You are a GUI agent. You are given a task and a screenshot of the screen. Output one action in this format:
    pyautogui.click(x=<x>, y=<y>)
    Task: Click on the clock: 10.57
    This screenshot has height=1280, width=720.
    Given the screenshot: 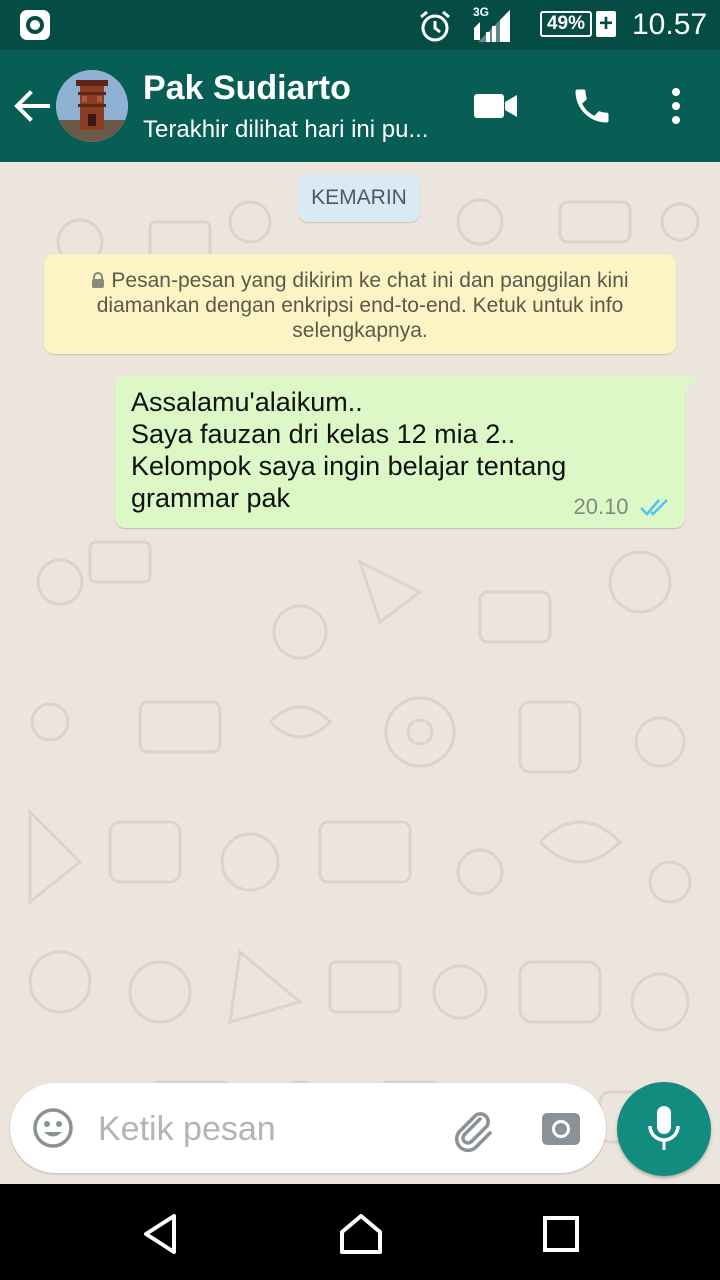 What is the action you would take?
    pyautogui.click(x=670, y=24)
    